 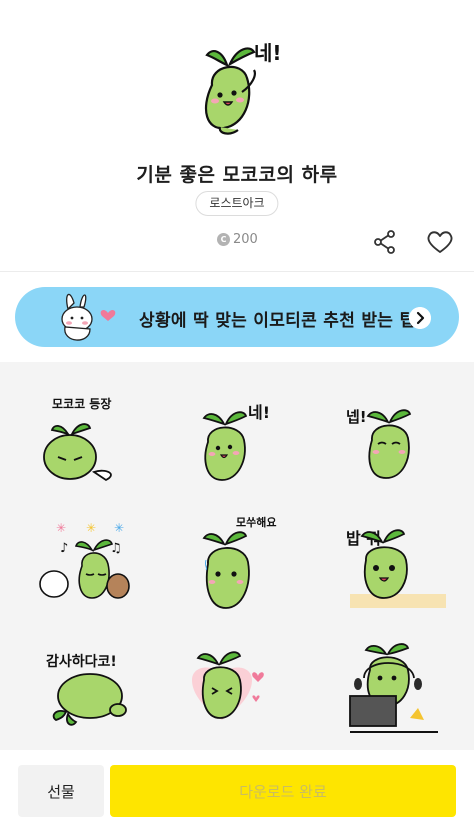 I want to click on coin-icon: C, so click(x=223, y=239).